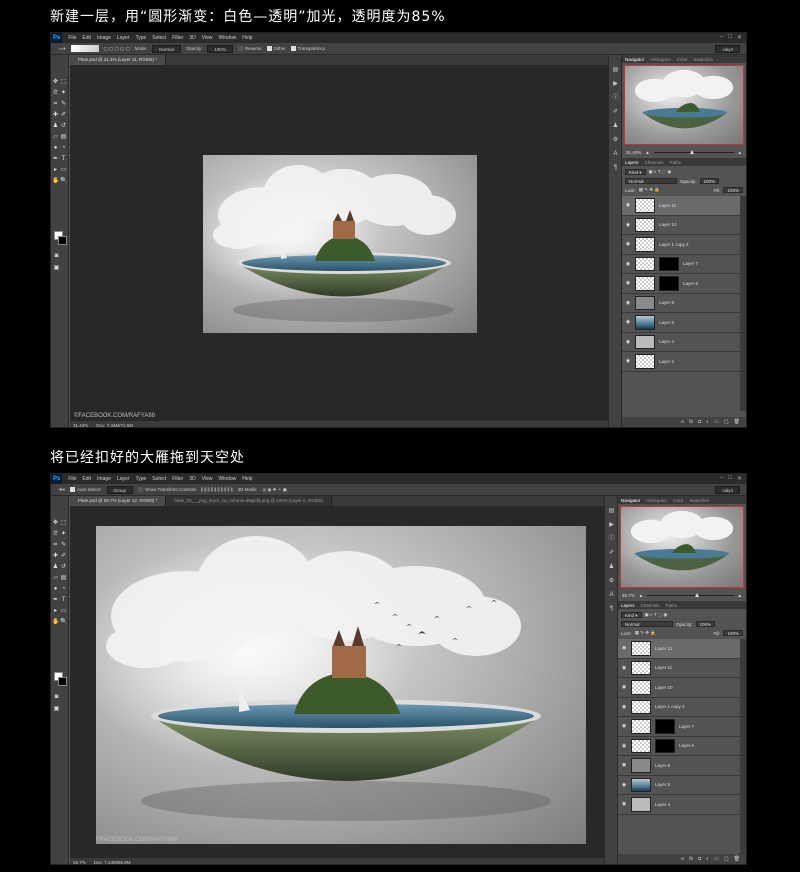  What do you see at coordinates (681, 206) in the screenshot?
I see `layer-row: ◉ Layer 11` at bounding box center [681, 206].